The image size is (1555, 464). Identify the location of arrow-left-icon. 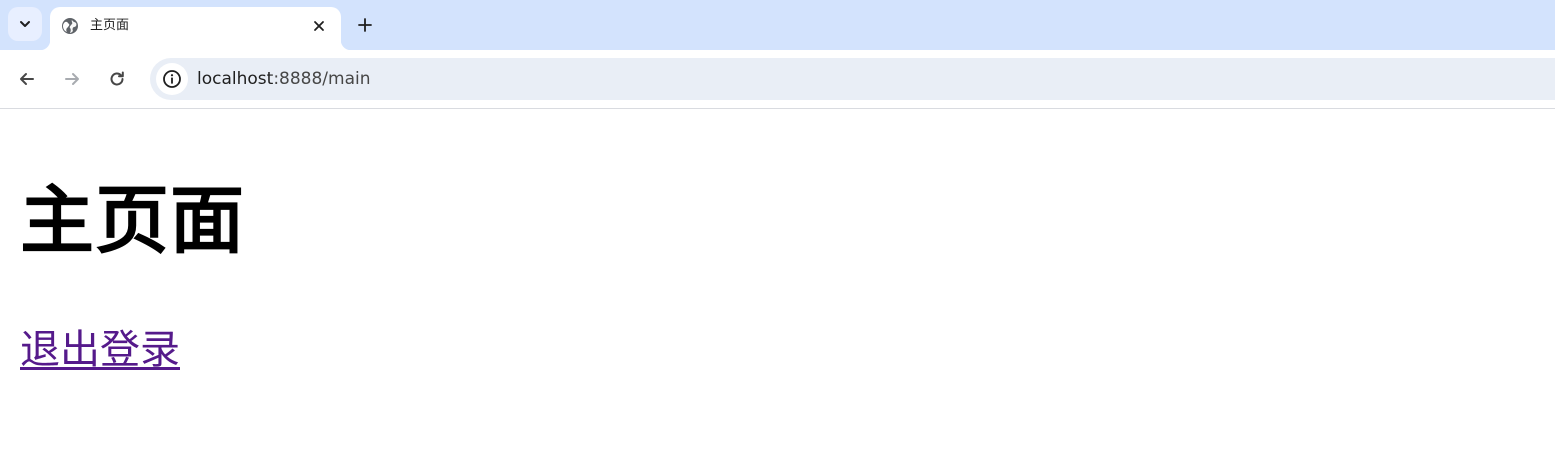
(27, 79).